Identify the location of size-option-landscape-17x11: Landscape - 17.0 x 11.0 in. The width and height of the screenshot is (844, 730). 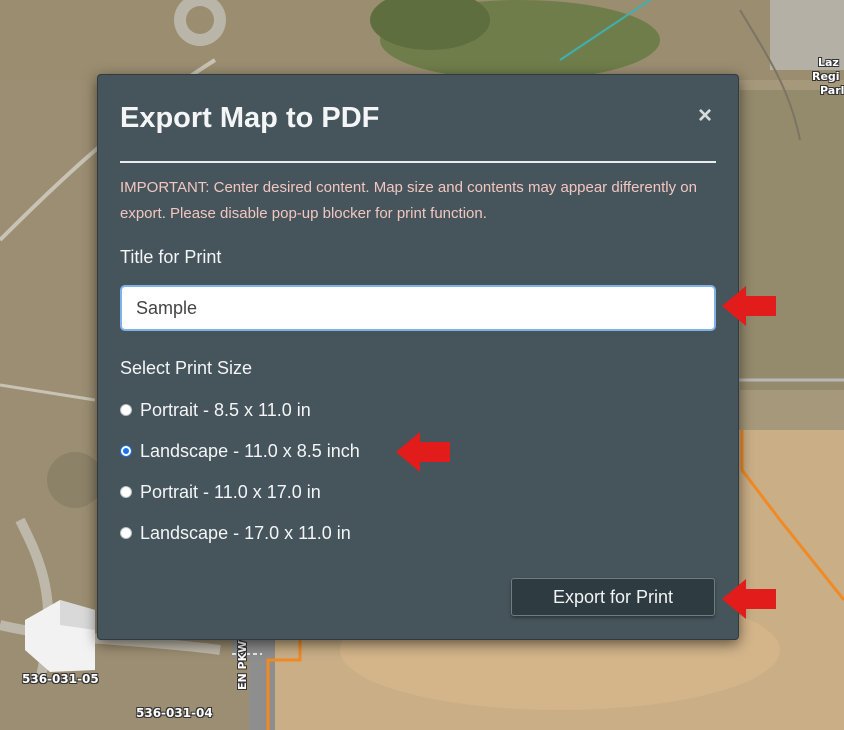
(235, 533).